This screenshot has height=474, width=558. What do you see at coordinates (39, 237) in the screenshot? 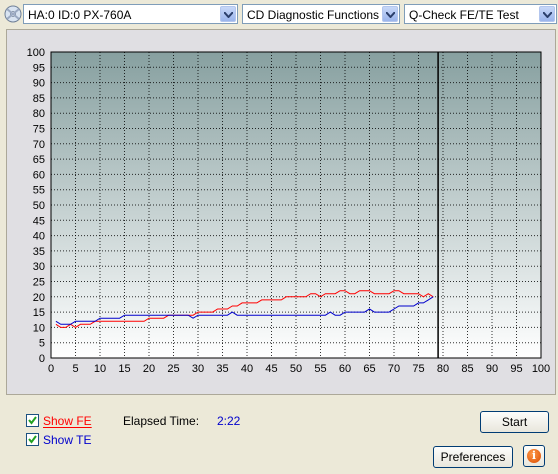
I see `y-tick-label: 40` at bounding box center [39, 237].